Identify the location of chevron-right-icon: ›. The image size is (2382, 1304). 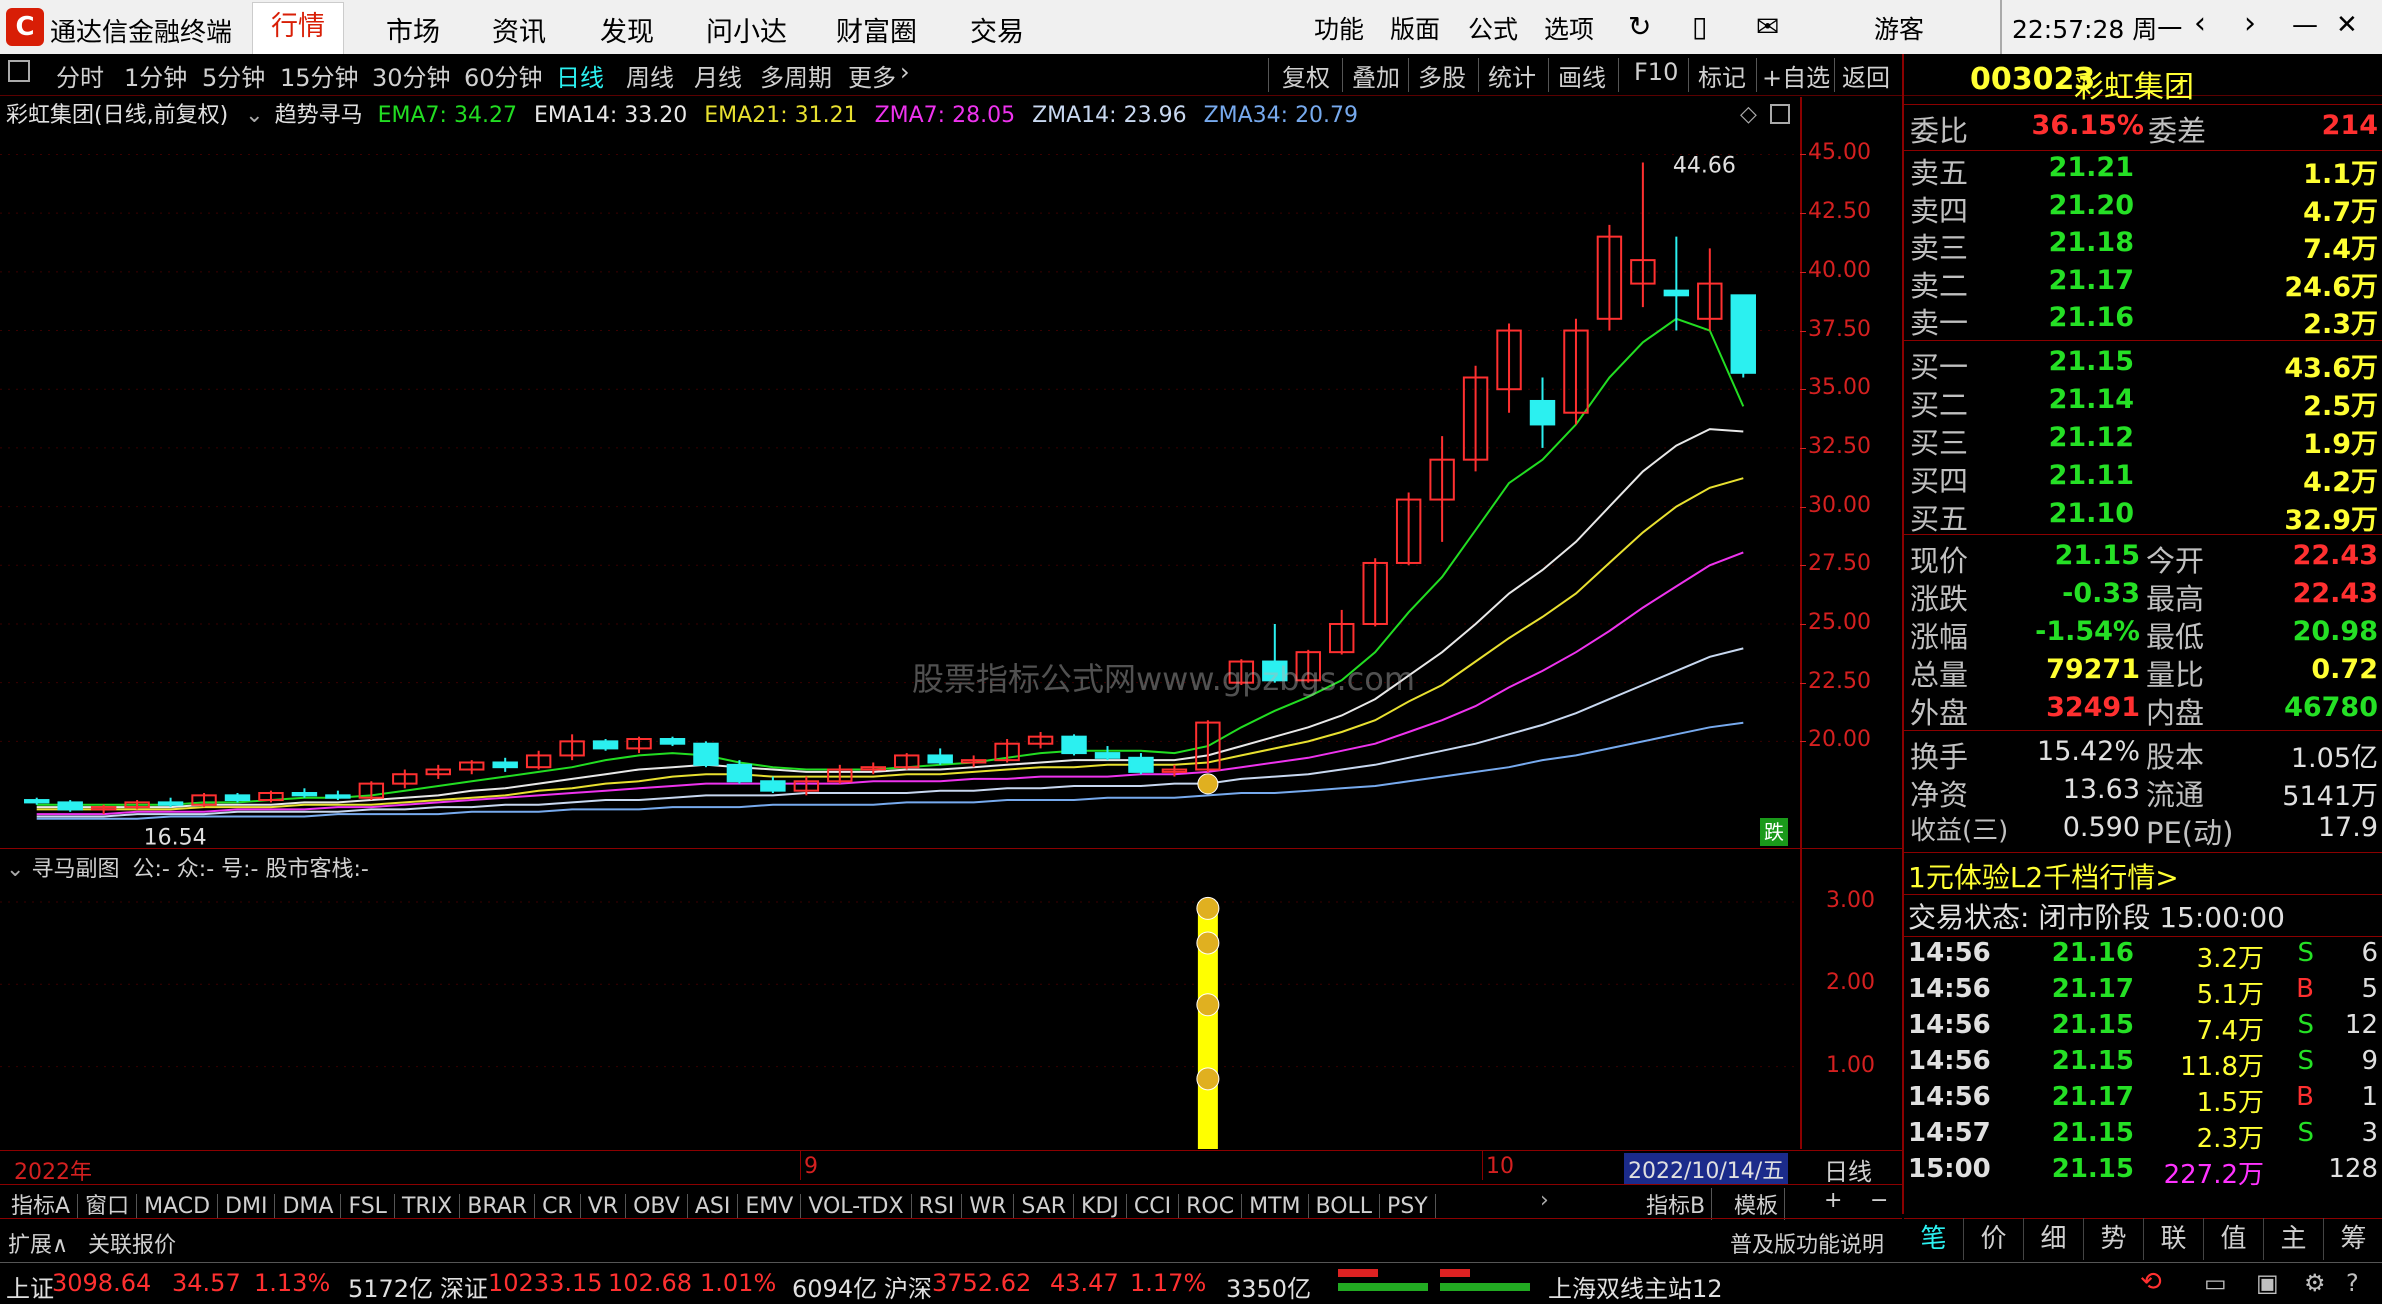
(905, 72).